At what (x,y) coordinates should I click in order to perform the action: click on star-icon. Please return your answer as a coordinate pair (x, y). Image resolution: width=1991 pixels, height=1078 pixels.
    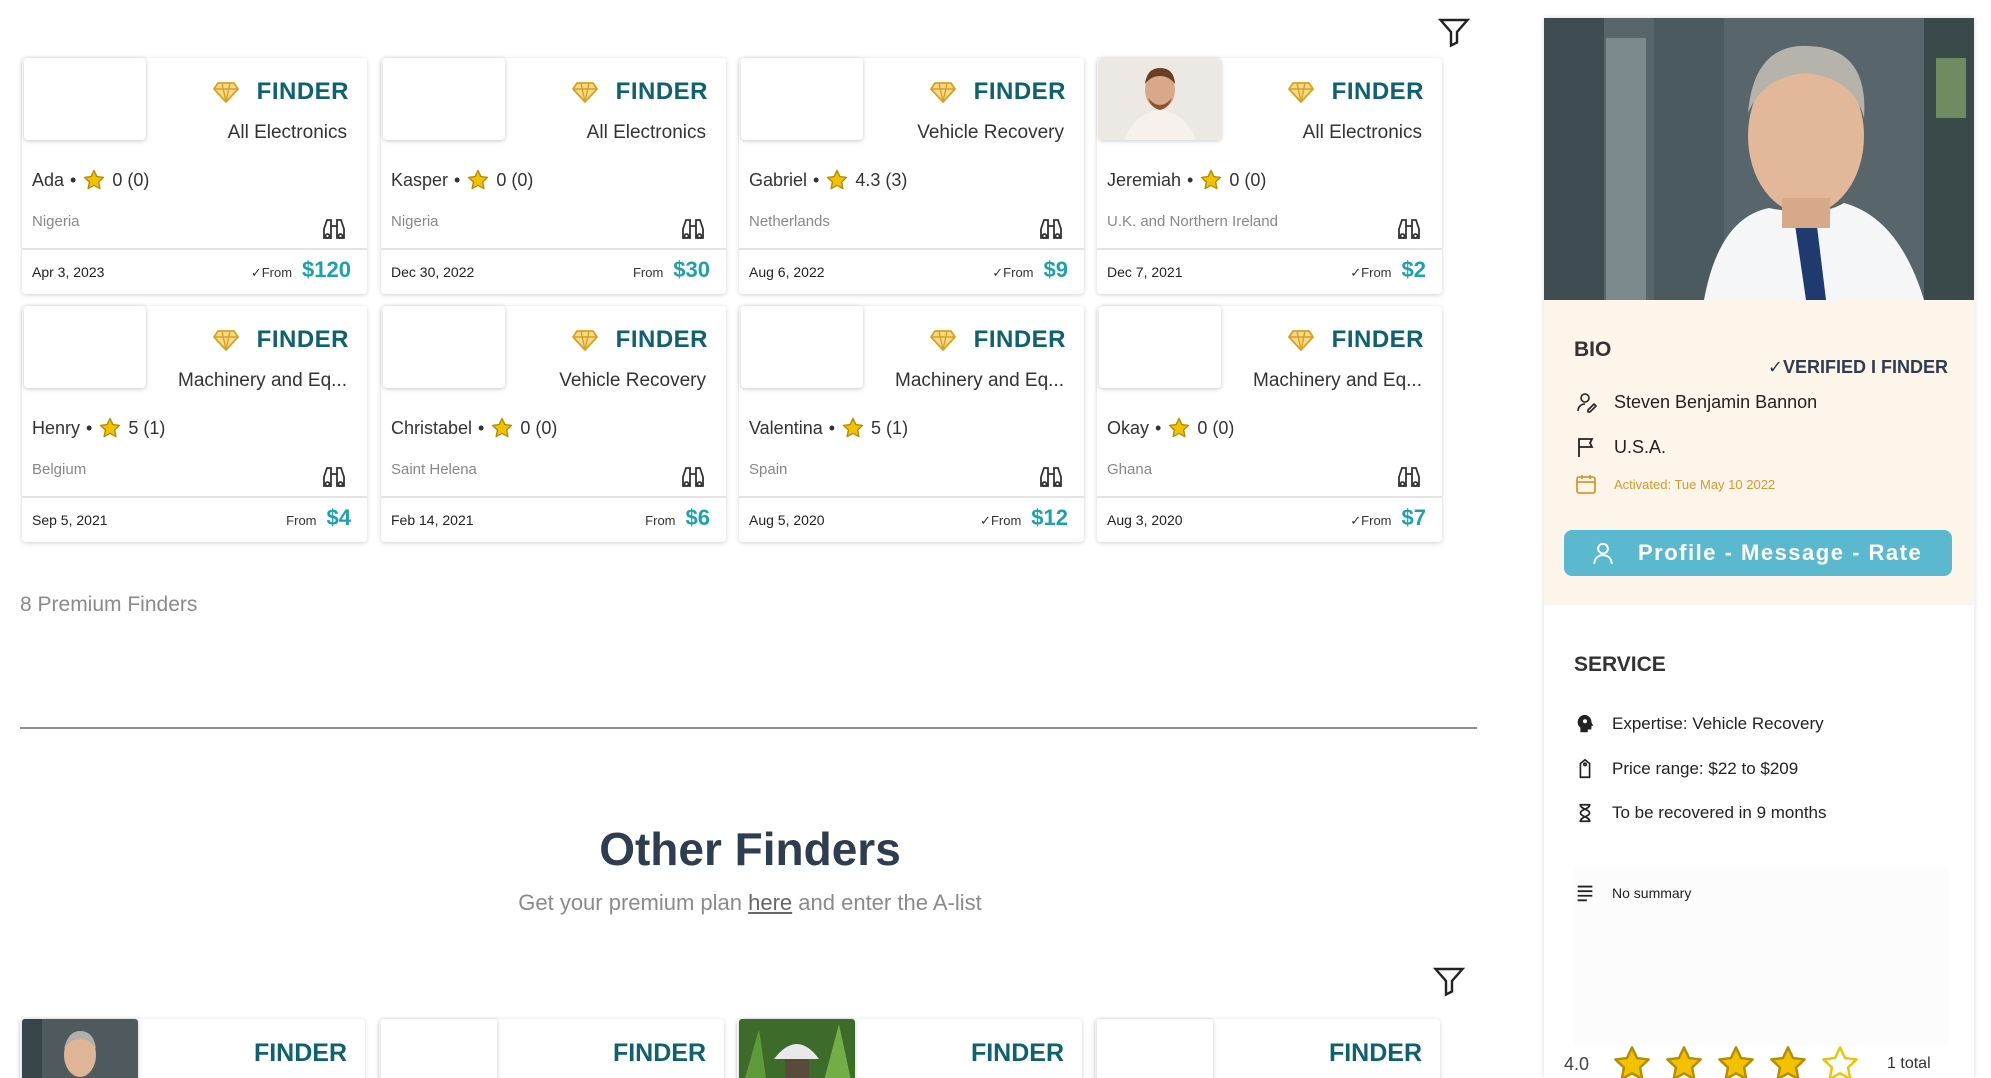
    Looking at the image, I should click on (478, 179).